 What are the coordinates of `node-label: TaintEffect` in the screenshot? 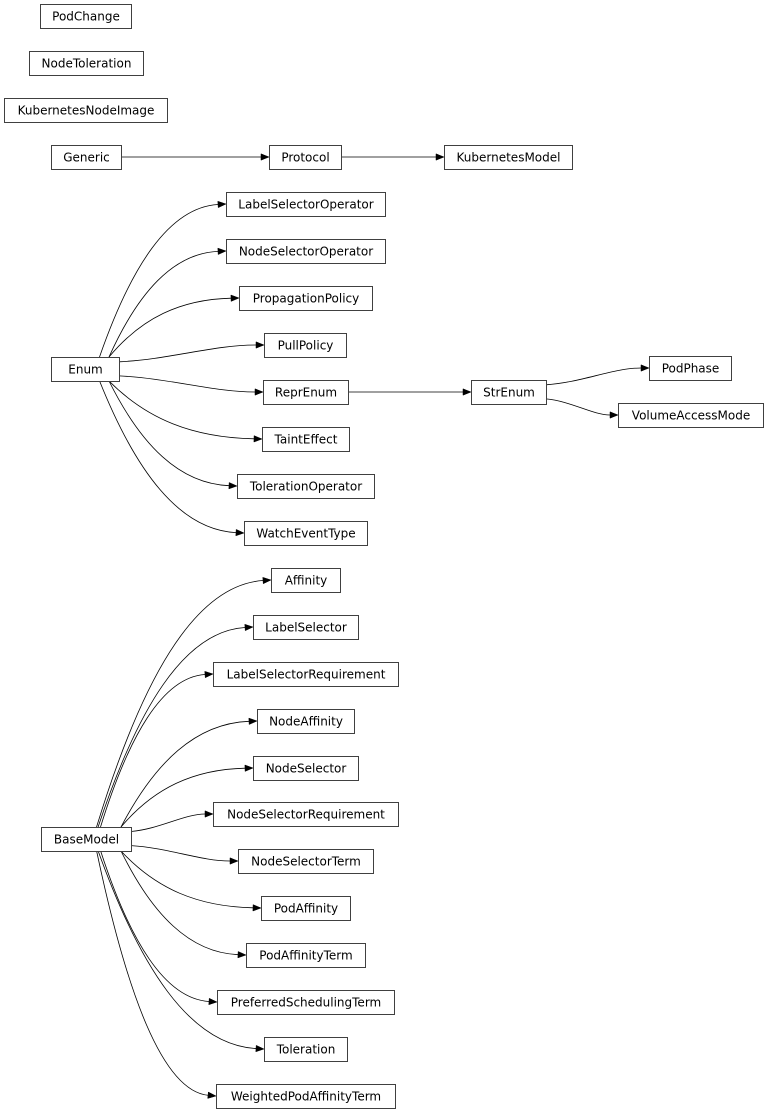 It's located at (306, 440).